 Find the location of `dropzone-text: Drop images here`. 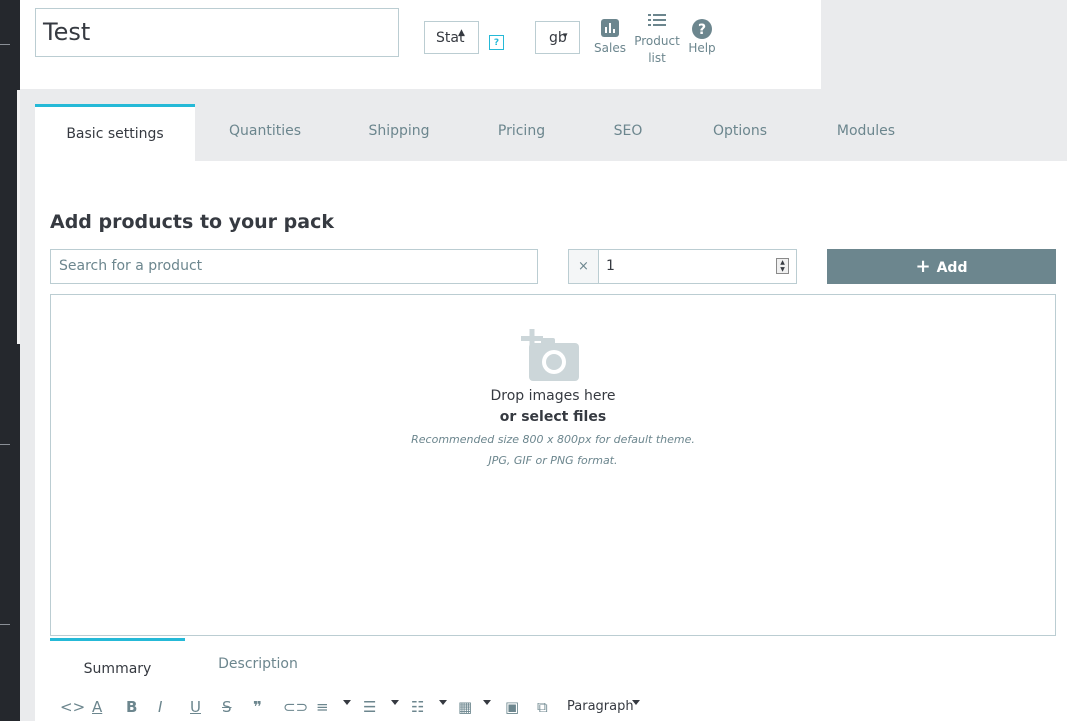

dropzone-text: Drop images here is located at coordinates (553, 396).